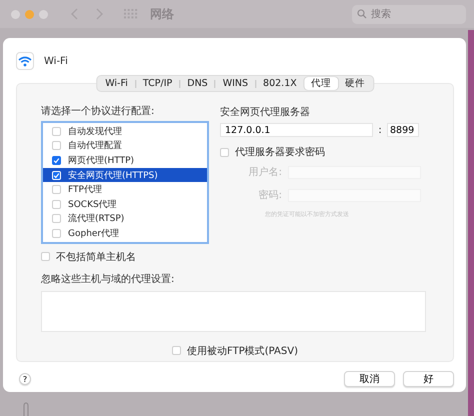  What do you see at coordinates (108, 279) in the screenshot?
I see `bypass-label: 忽略这些主机与域的代理设置:` at bounding box center [108, 279].